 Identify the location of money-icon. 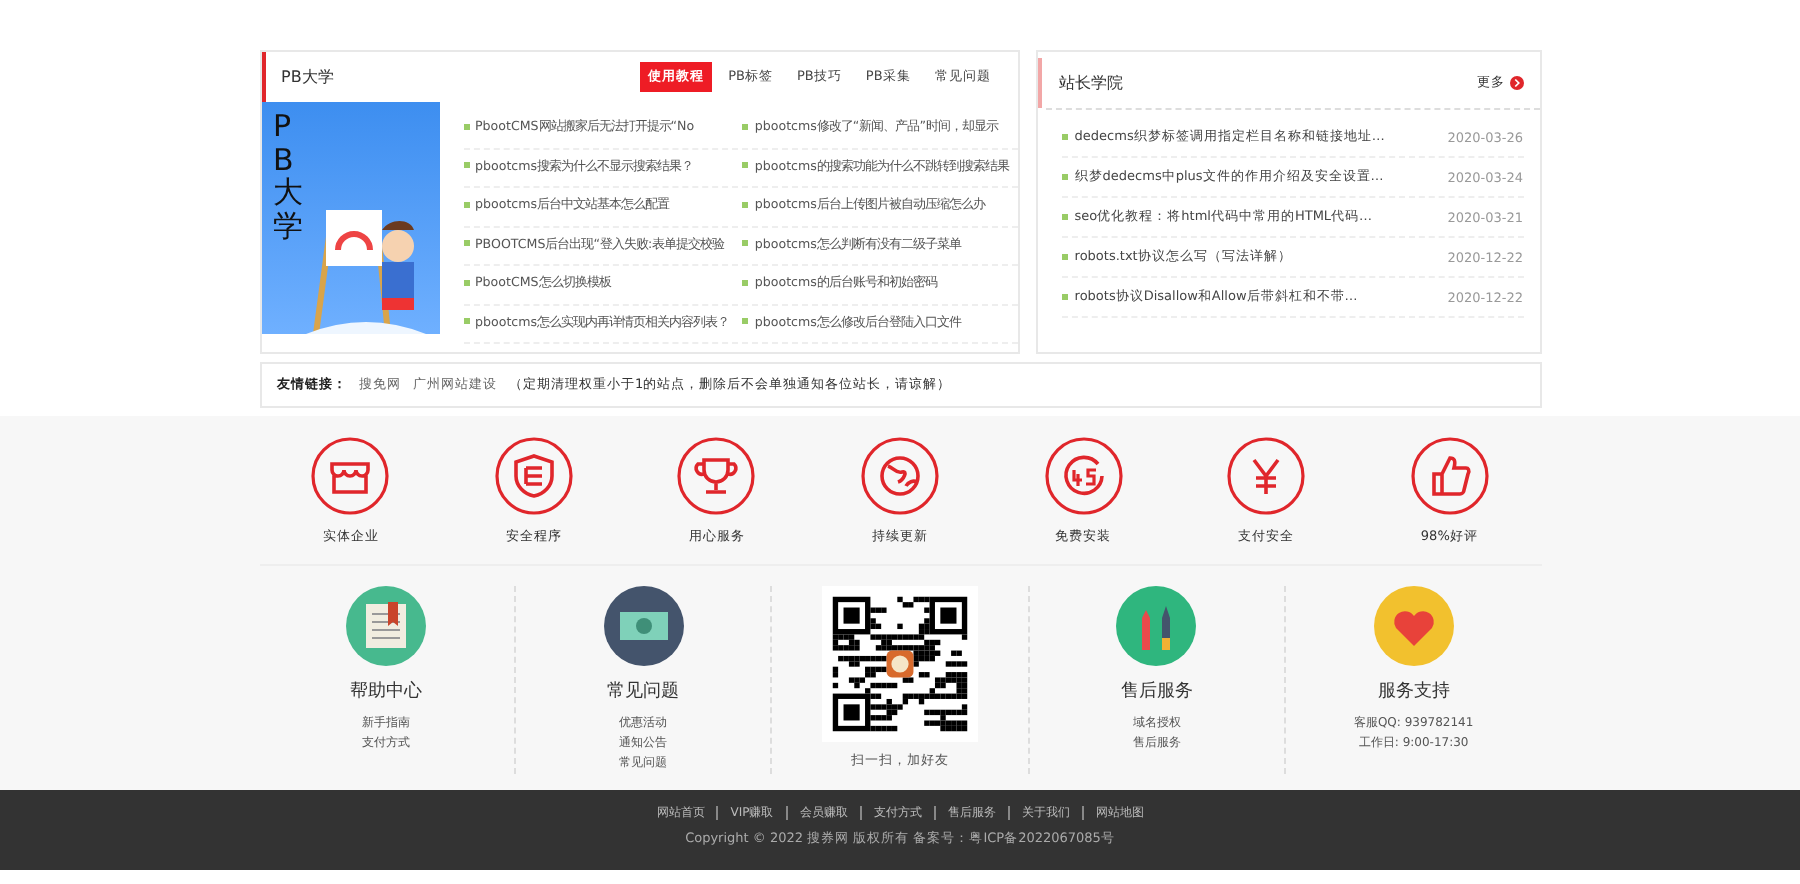
(643, 626).